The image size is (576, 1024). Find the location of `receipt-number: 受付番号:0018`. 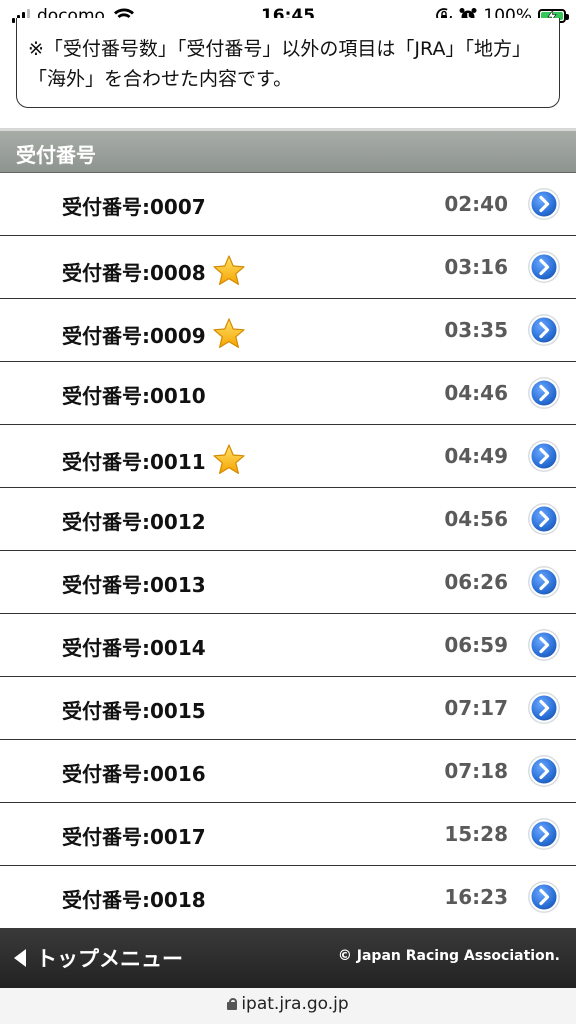

receipt-number: 受付番号:0018 is located at coordinates (134, 900).